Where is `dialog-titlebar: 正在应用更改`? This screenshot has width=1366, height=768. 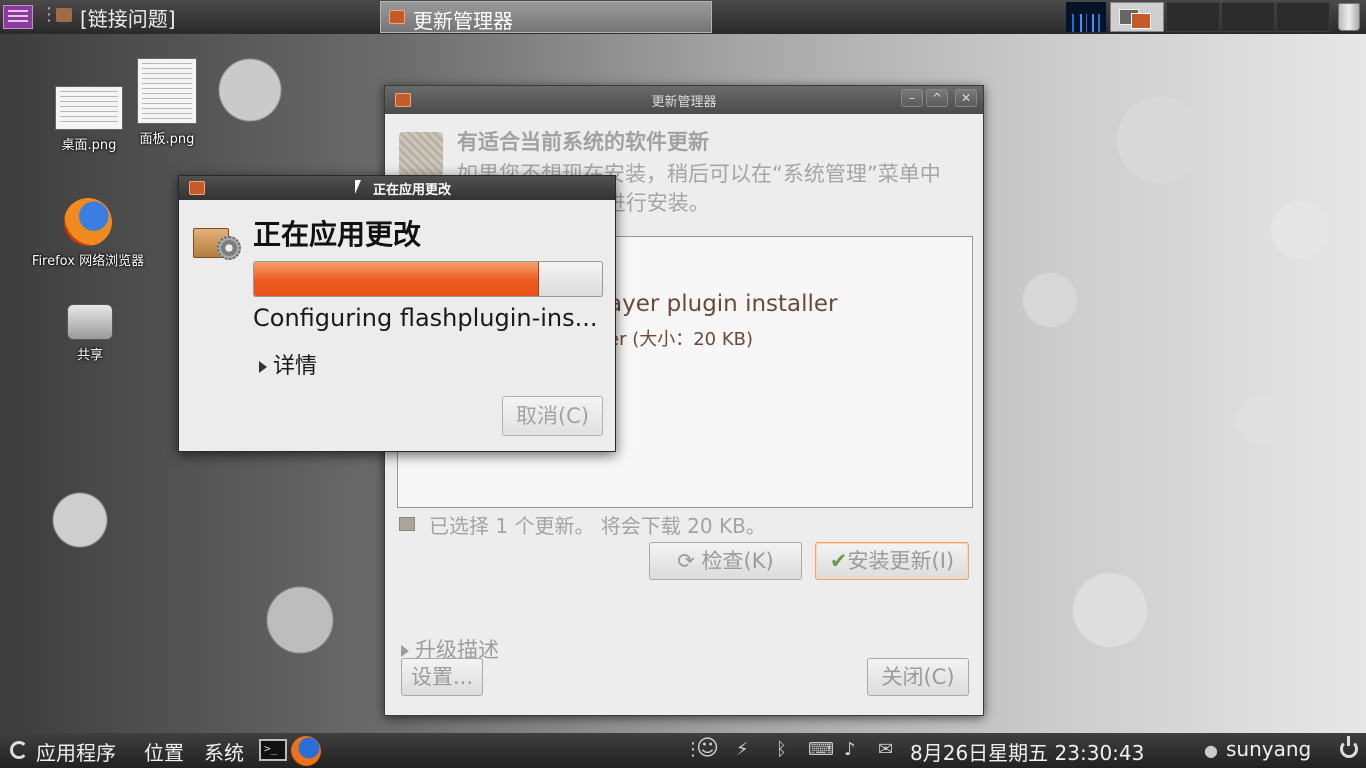
dialog-titlebar: 正在应用更改 is located at coordinates (397, 188).